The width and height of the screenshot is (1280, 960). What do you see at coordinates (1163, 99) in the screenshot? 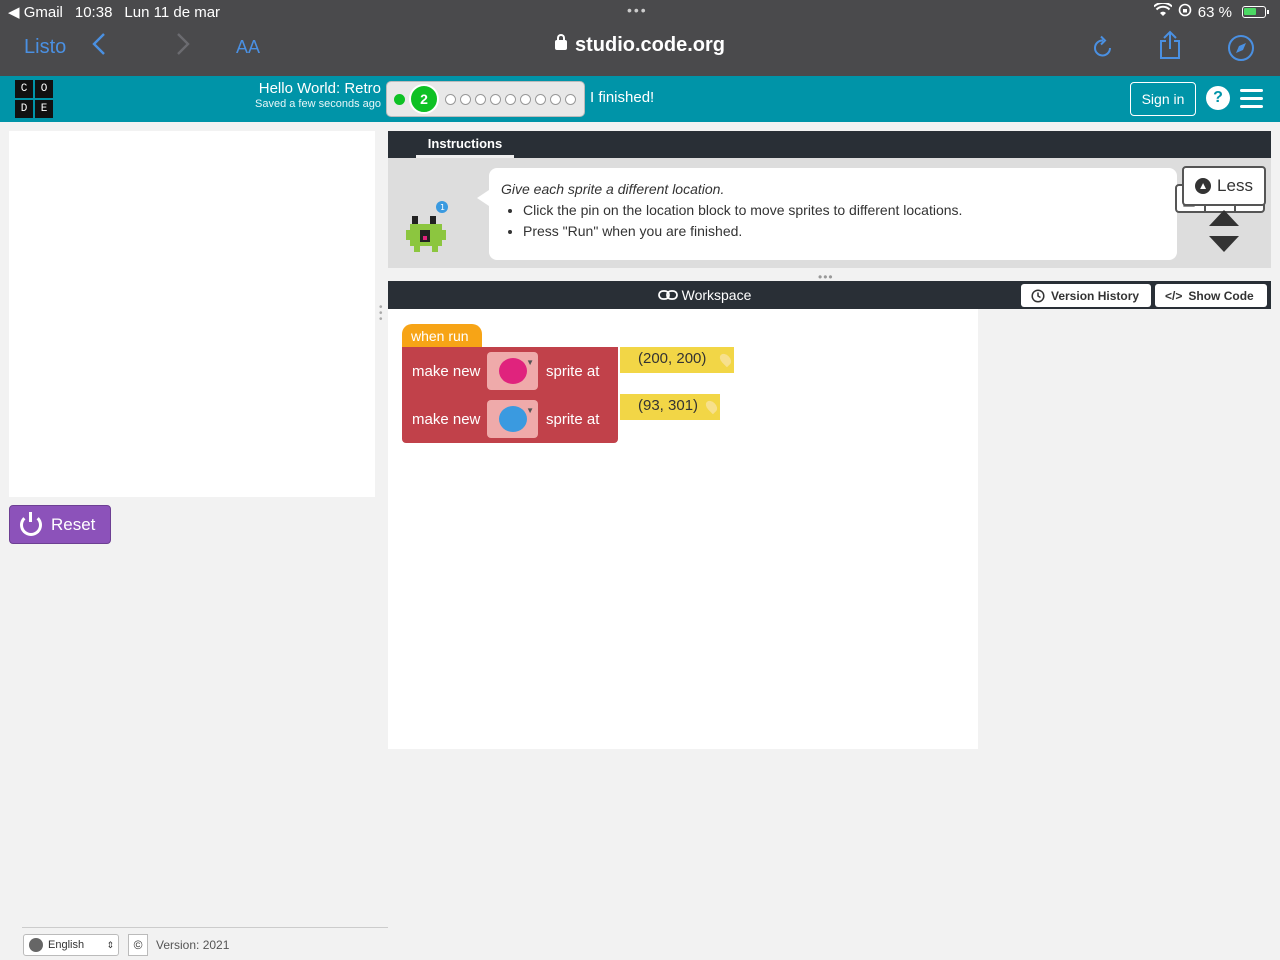
I see `sign-in-button: Sign in` at bounding box center [1163, 99].